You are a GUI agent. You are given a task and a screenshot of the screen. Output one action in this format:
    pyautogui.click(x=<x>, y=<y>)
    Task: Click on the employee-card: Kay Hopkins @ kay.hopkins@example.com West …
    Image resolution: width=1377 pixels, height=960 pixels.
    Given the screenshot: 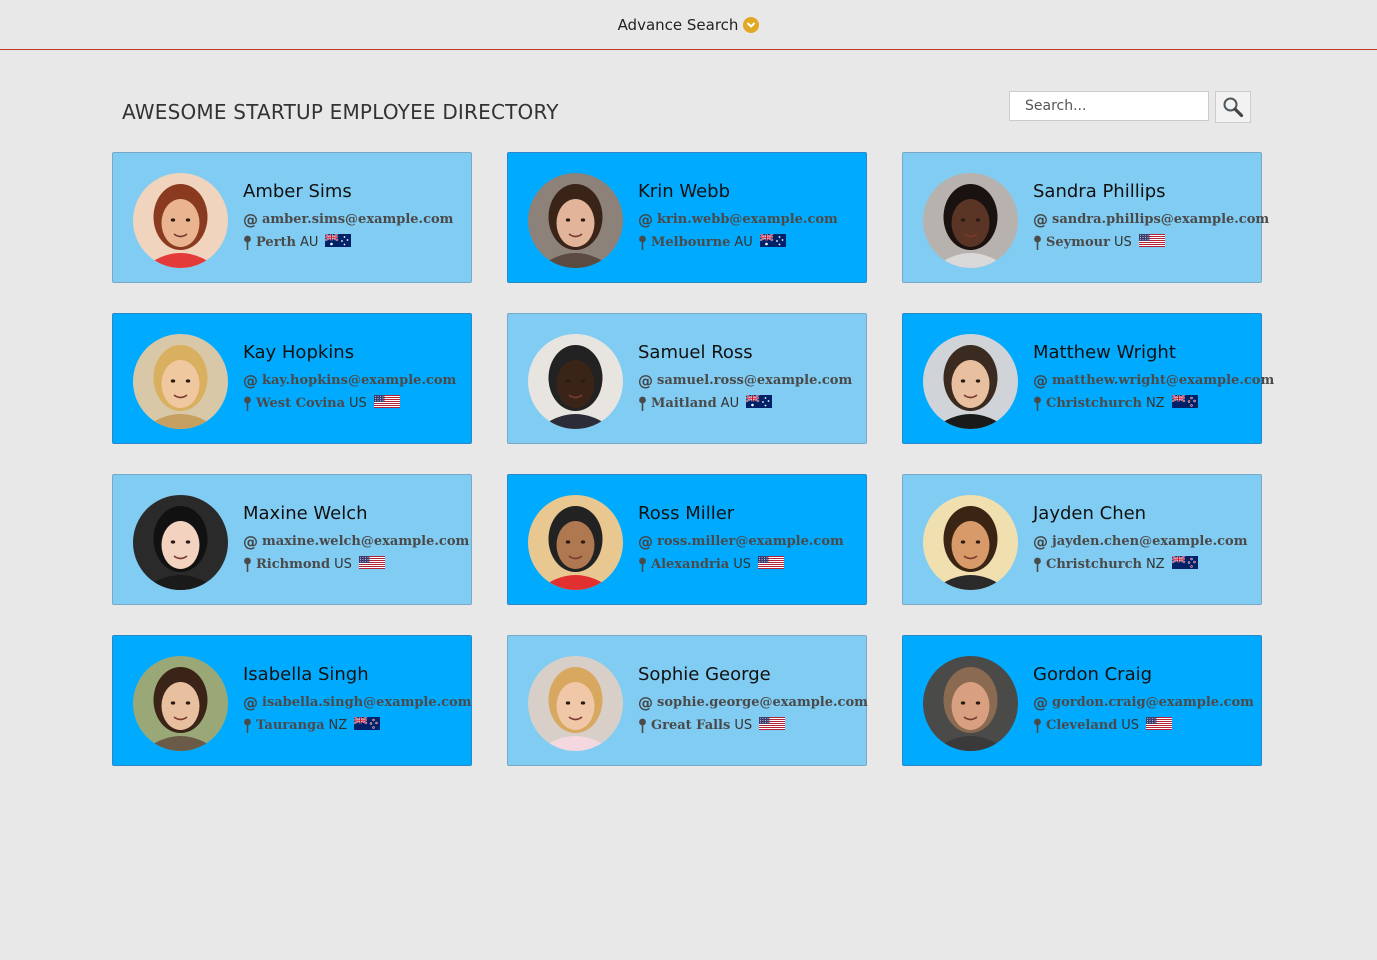 What is the action you would take?
    pyautogui.click(x=292, y=378)
    